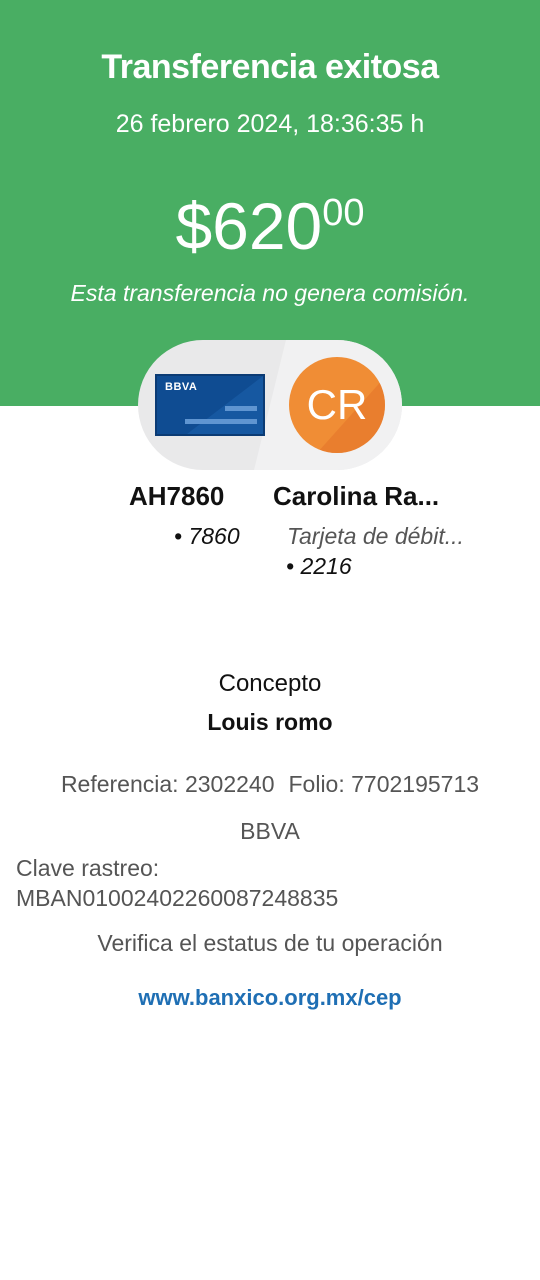 Image resolution: width=540 pixels, height=1280 pixels. Describe the element at coordinates (167, 784) in the screenshot. I see `reference-number: Referencia: 2302240` at that location.